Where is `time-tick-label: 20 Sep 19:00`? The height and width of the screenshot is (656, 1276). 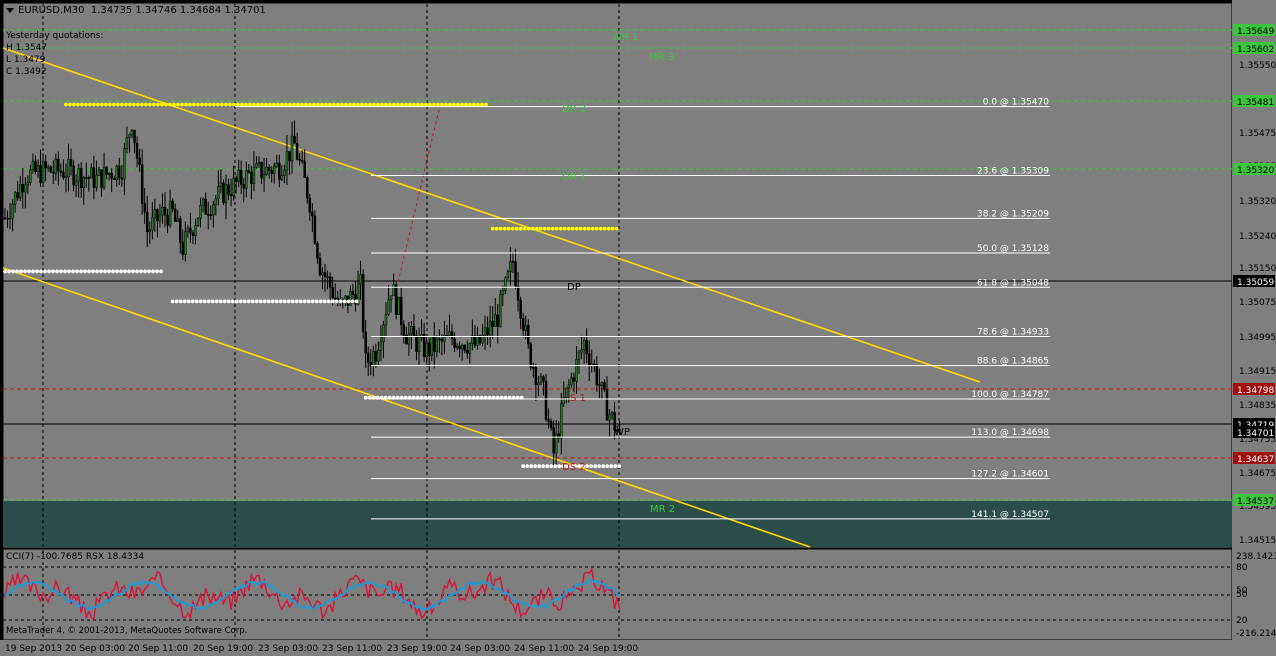 time-tick-label: 20 Sep 19:00 is located at coordinates (223, 649).